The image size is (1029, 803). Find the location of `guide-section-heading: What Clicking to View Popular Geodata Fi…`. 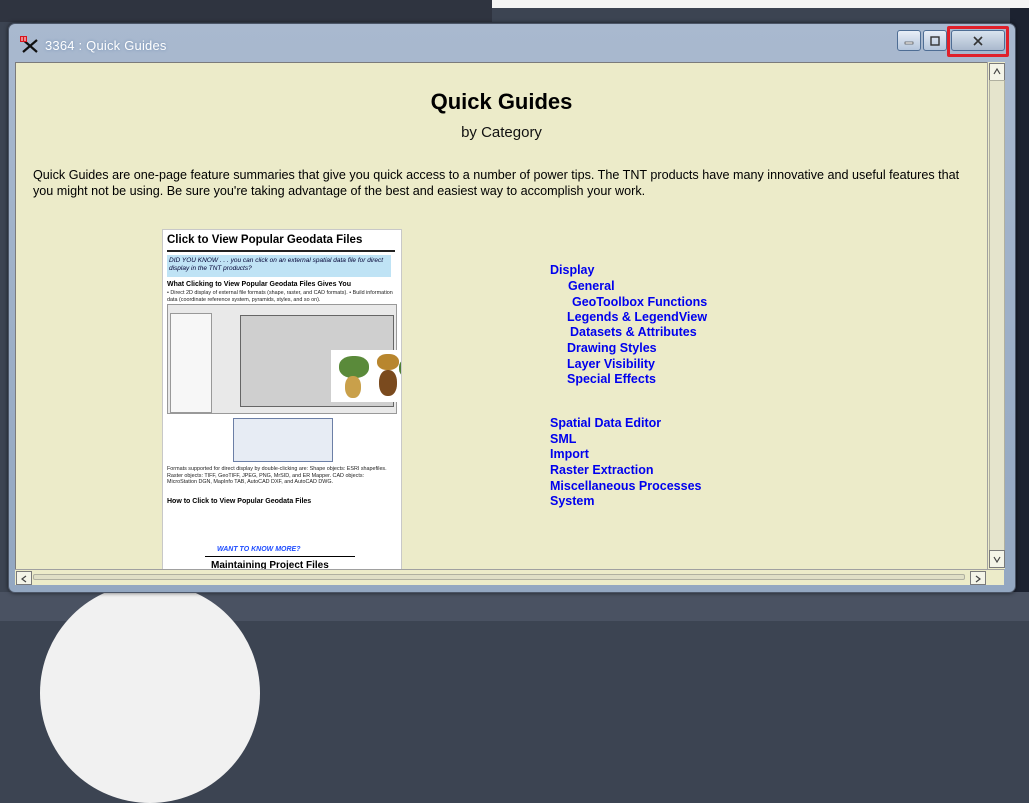

guide-section-heading: What Clicking to View Popular Geodata Fi… is located at coordinates (259, 284).